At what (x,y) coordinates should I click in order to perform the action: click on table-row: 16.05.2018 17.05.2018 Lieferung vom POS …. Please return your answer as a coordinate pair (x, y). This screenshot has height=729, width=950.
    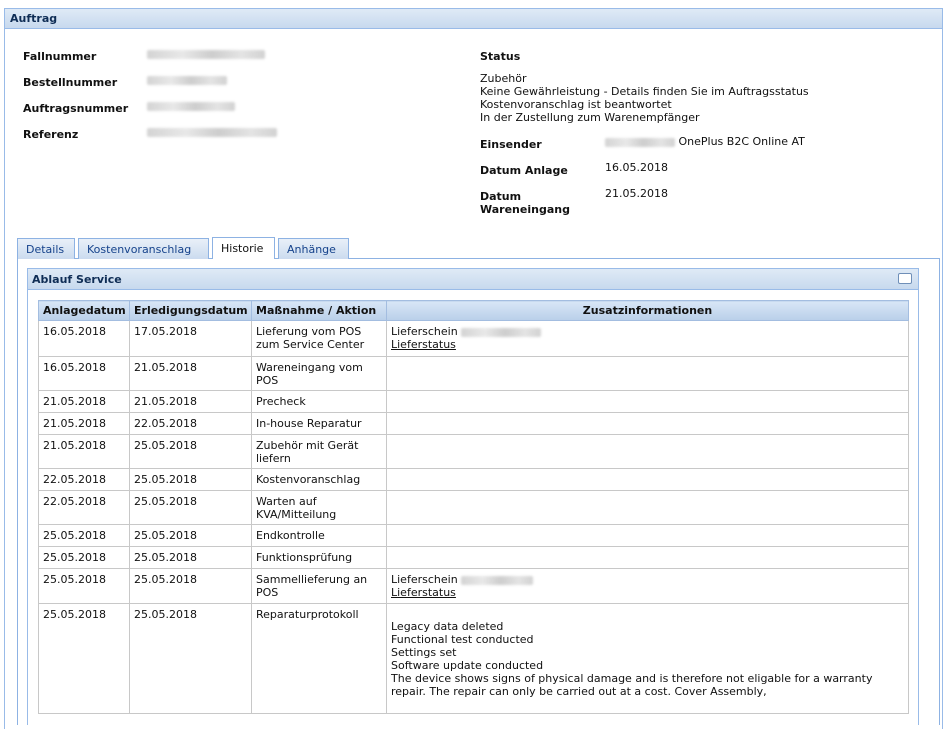
    Looking at the image, I should click on (473, 338).